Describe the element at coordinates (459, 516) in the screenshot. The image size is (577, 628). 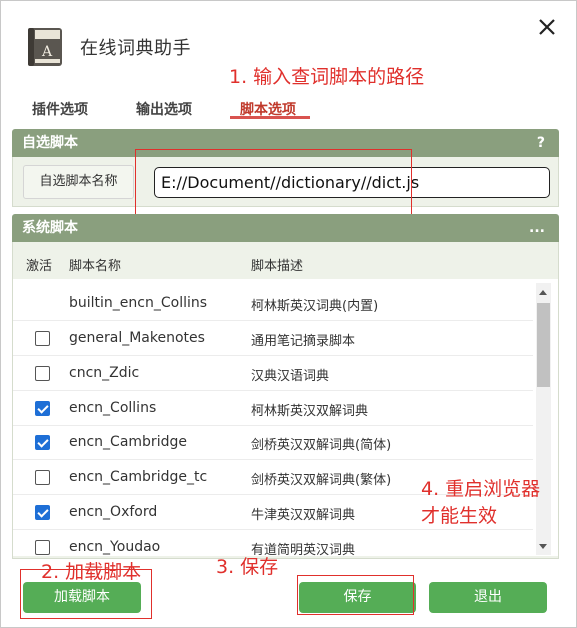
I see `annotation-step4-line2: 才能生效` at that location.